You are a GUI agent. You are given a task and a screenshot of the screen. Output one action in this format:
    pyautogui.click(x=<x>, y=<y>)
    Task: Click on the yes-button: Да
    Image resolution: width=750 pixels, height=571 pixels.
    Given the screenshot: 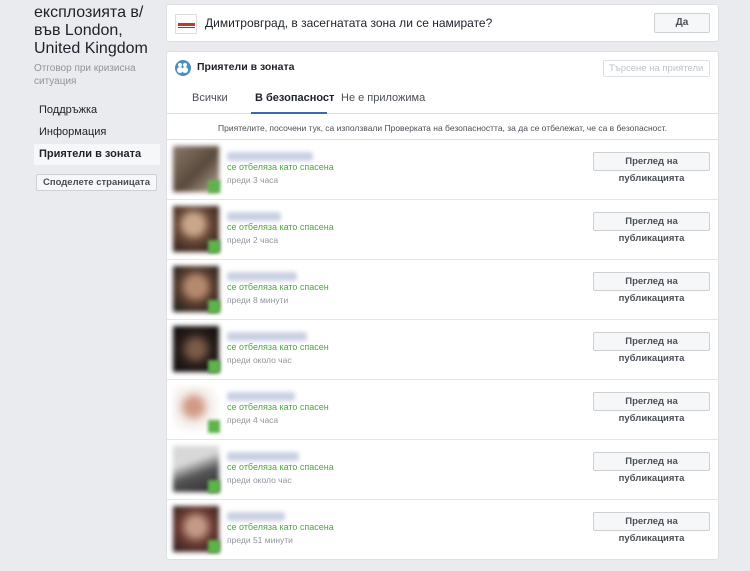 What is the action you would take?
    pyautogui.click(x=682, y=23)
    